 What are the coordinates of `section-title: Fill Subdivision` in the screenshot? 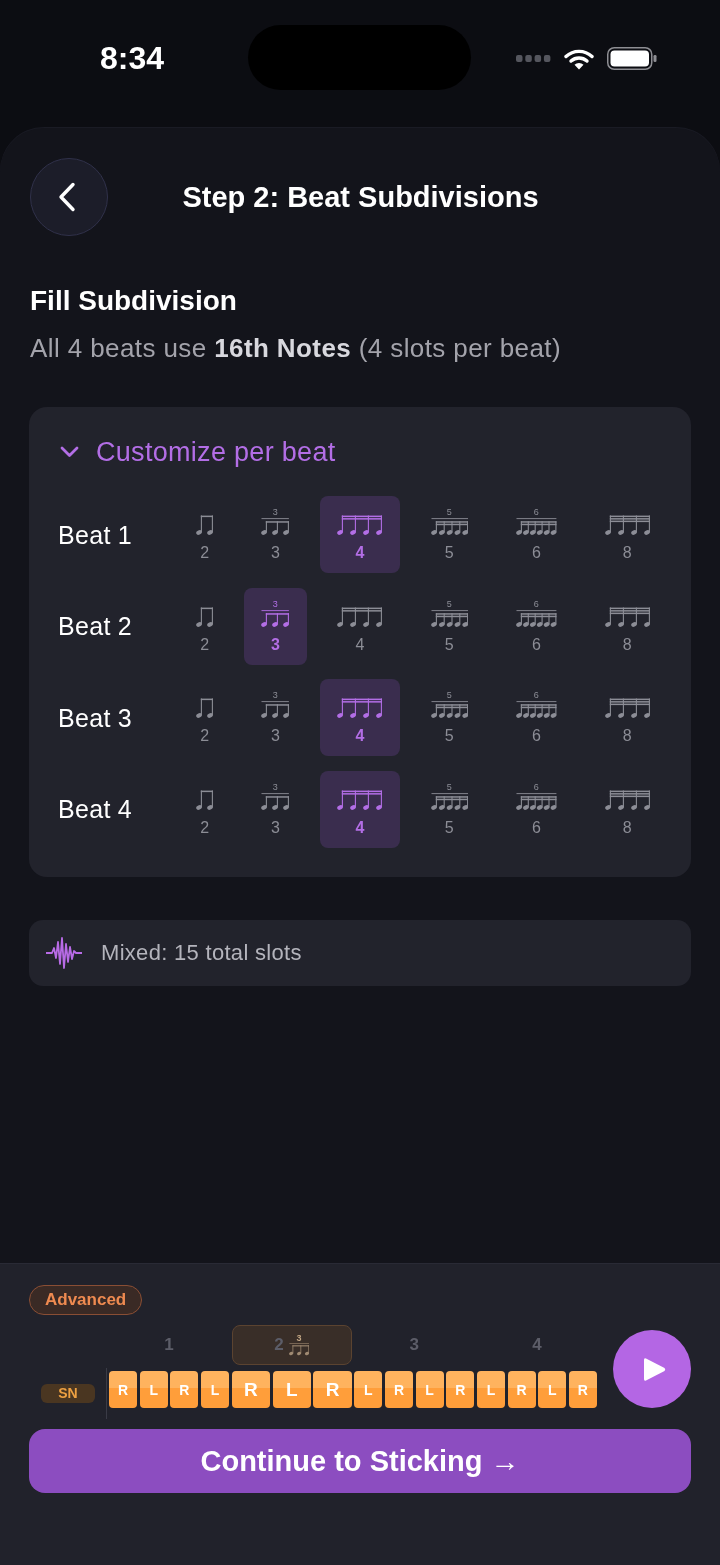 It's located at (134, 301).